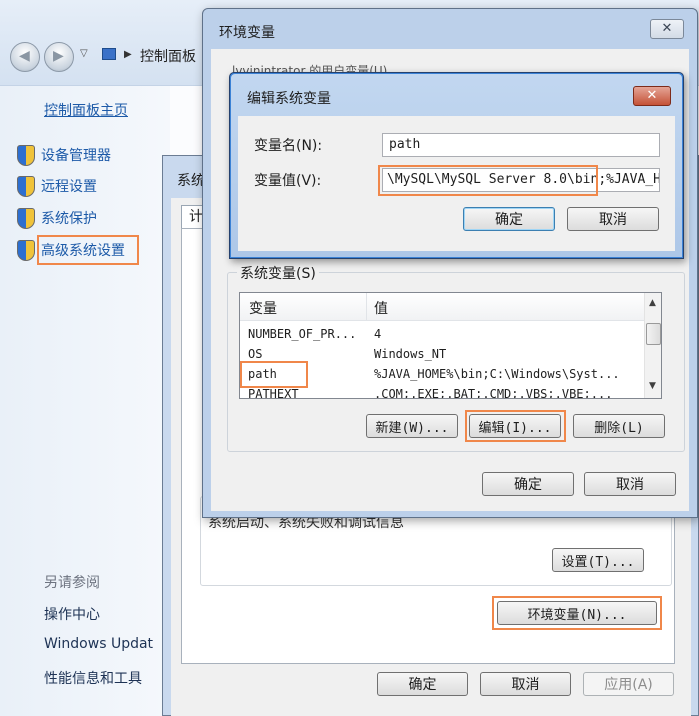 The image size is (699, 716). I want to click on scroll-up-icon: ▲, so click(652, 303).